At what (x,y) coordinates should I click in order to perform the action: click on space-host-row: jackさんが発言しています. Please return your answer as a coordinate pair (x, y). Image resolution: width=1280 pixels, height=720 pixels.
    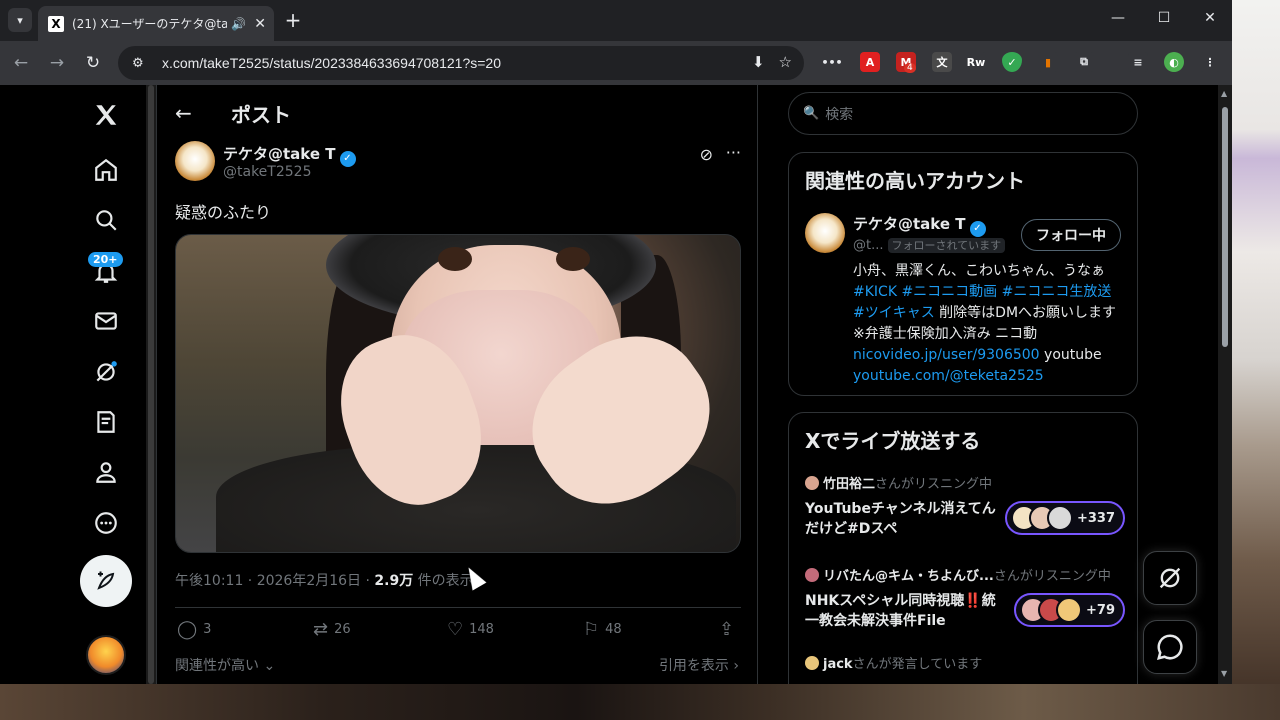
    Looking at the image, I should click on (965, 662).